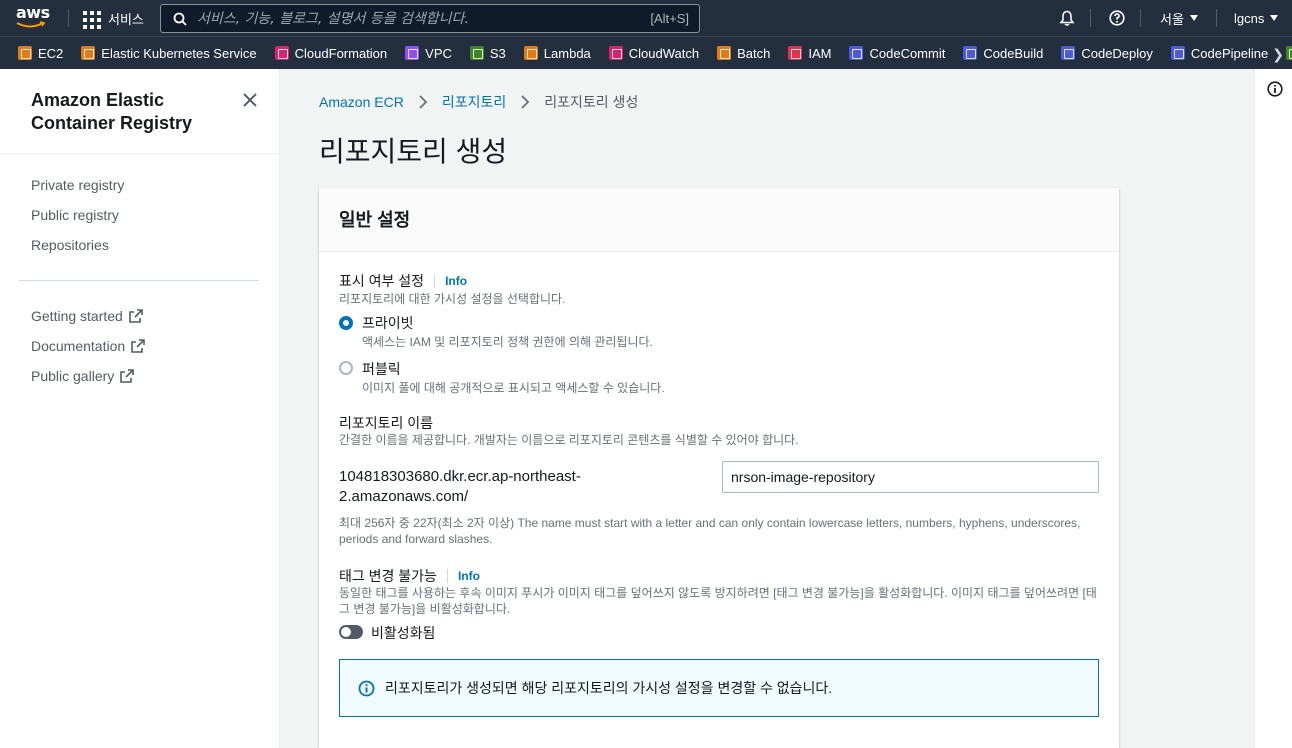  Describe the element at coordinates (1278, 54) in the screenshot. I see `chevron-right-icon: ❯` at that location.